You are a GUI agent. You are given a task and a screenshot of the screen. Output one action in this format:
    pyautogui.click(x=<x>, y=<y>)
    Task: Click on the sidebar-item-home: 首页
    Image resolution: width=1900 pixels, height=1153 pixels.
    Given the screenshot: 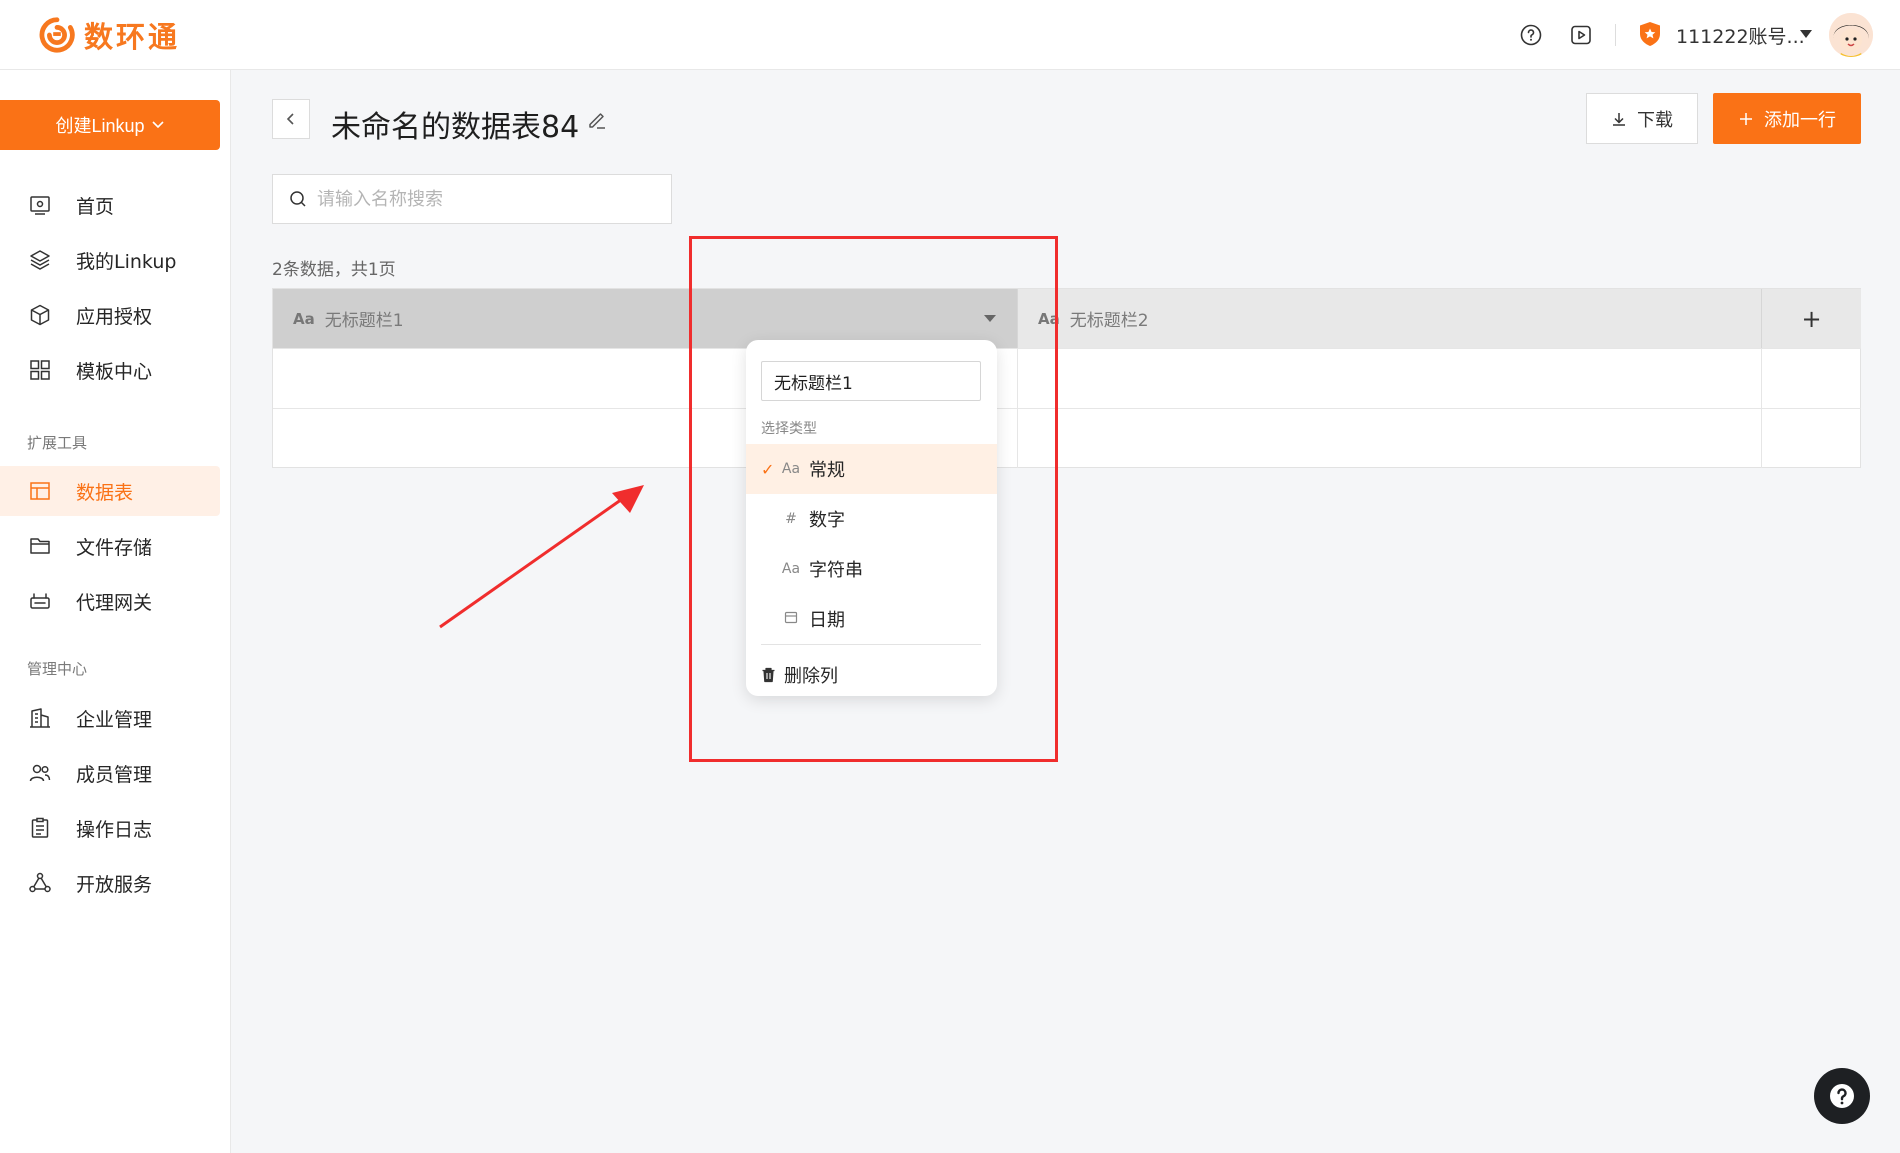 What is the action you would take?
    pyautogui.click(x=110, y=205)
    